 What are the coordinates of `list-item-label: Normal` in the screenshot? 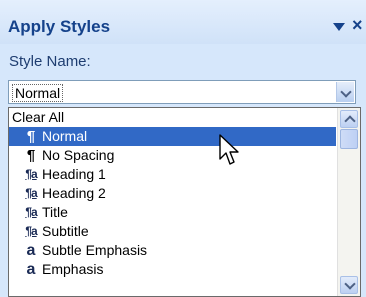 It's located at (65, 136).